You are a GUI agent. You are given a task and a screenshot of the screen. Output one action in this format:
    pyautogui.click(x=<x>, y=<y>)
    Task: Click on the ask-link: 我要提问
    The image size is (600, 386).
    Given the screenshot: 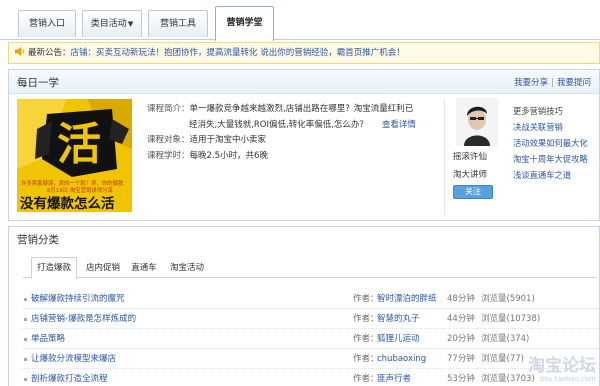 What is the action you would take?
    pyautogui.click(x=574, y=83)
    